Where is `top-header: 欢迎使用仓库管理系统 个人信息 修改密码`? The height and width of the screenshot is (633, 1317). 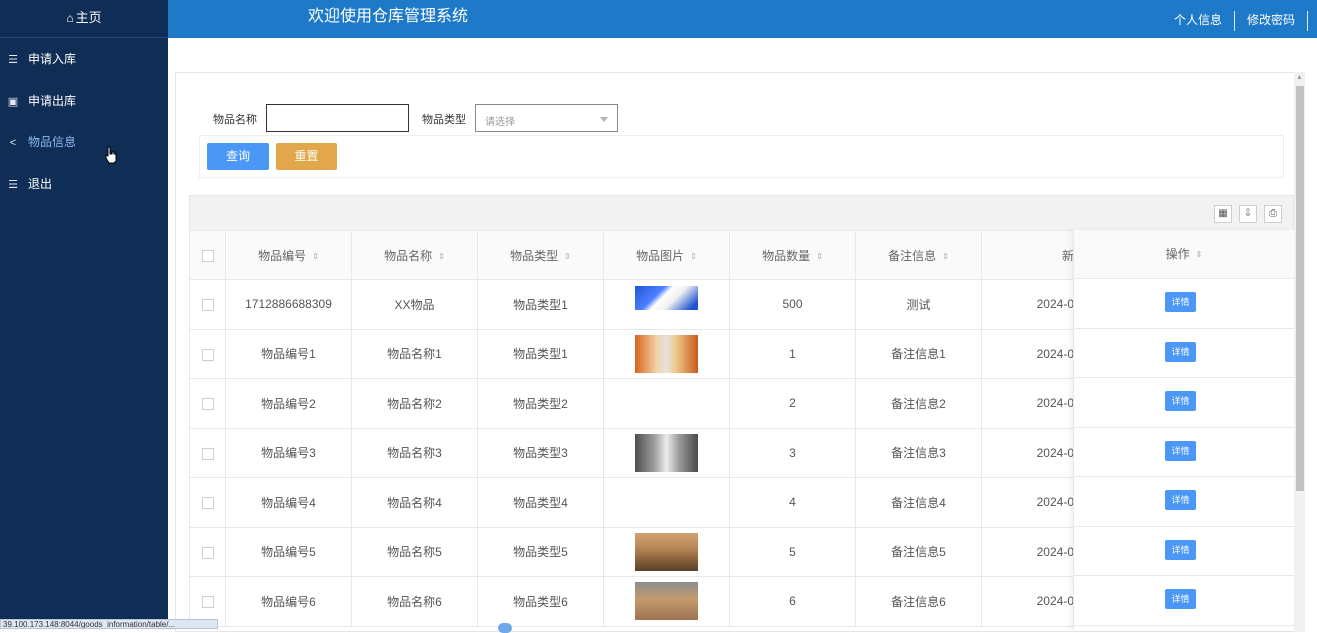 top-header: 欢迎使用仓库管理系统 个人信息 修改密码 is located at coordinates (742, 19).